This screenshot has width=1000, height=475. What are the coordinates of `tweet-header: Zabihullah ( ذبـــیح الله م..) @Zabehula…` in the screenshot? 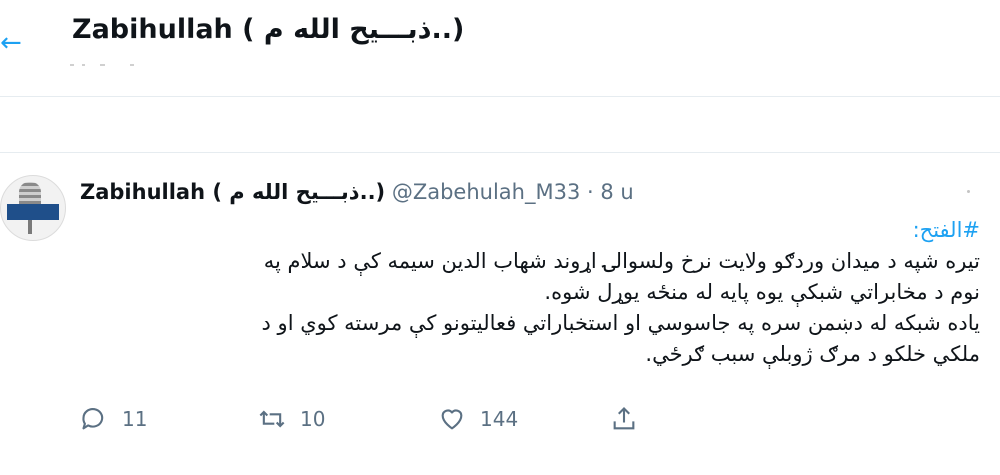 It's located at (357, 192).